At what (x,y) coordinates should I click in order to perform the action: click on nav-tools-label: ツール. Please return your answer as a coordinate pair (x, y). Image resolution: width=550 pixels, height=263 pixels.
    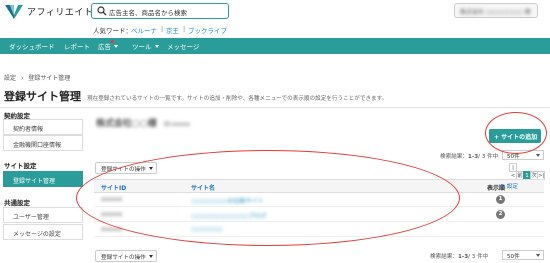
    Looking at the image, I should click on (142, 47).